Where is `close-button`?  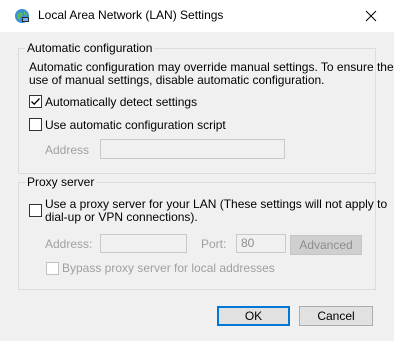
close-button is located at coordinates (371, 16).